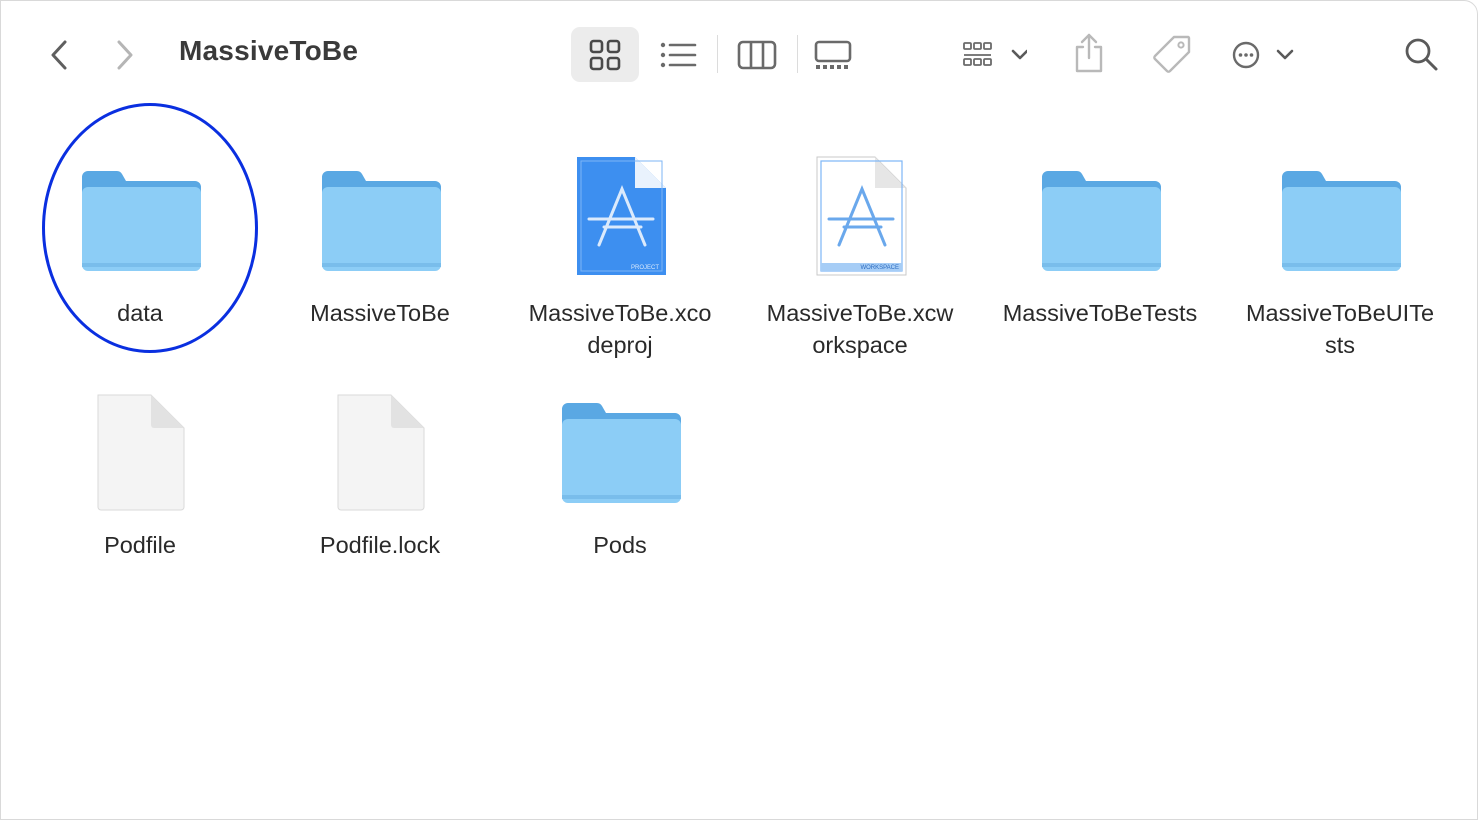  I want to click on file-item-xcworkspace: WORKSPACE MassiveToBe.xcw orkspace, so click(860, 261).